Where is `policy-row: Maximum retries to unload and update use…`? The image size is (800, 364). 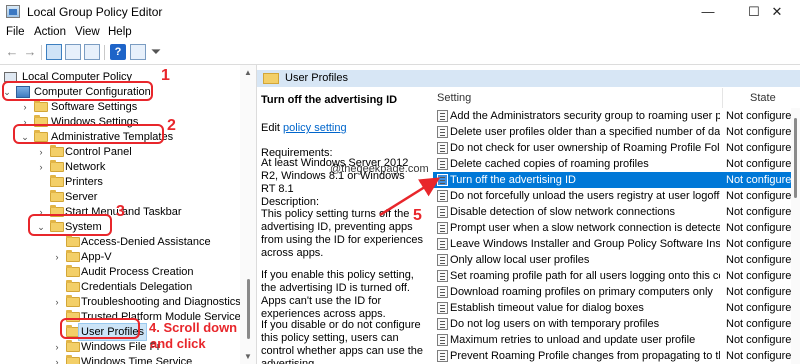
policy-row: Maximum retries to unload and update use… is located at coordinates (616, 340).